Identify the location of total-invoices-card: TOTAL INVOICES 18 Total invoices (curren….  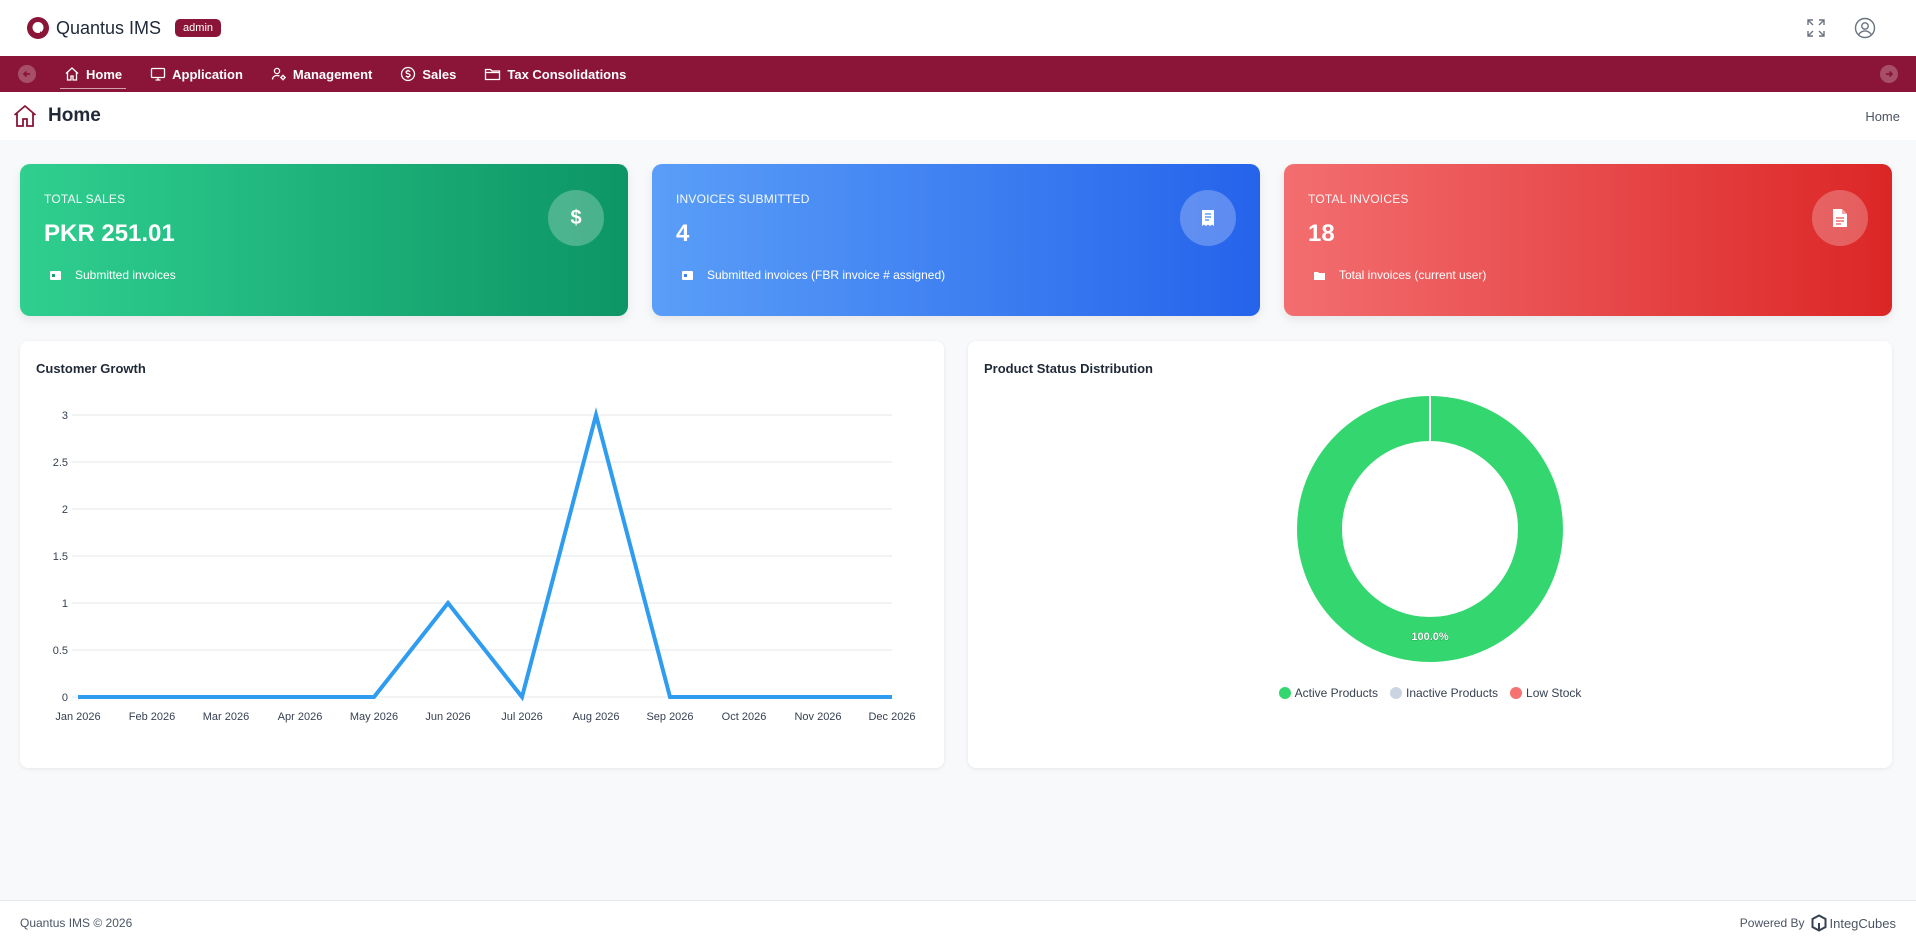
(1588, 240).